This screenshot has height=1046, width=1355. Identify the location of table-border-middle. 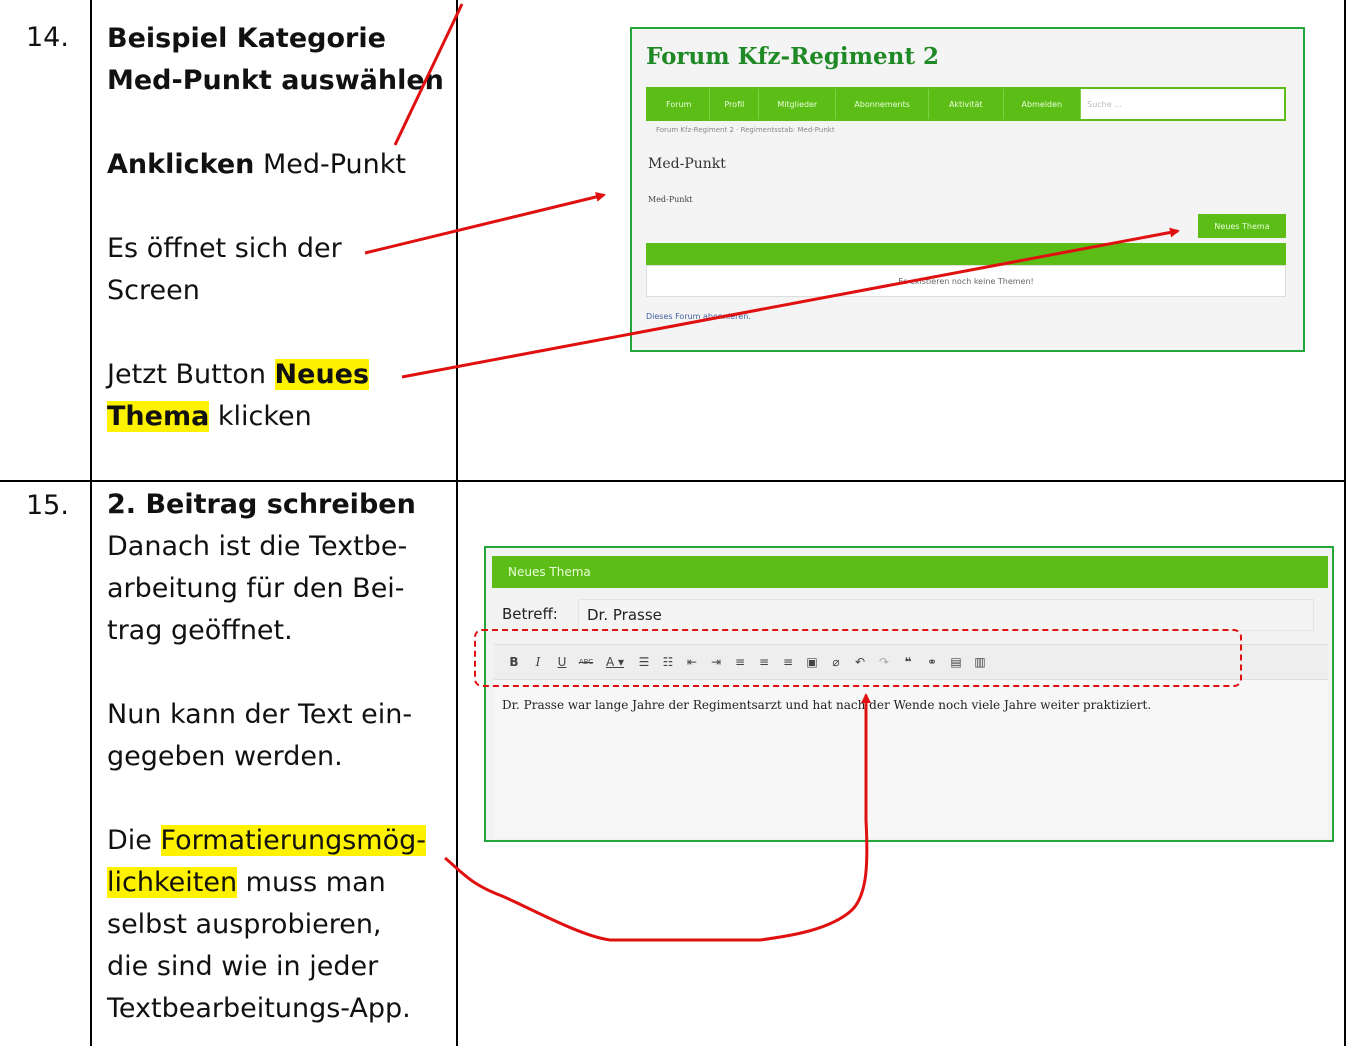
(457, 523).